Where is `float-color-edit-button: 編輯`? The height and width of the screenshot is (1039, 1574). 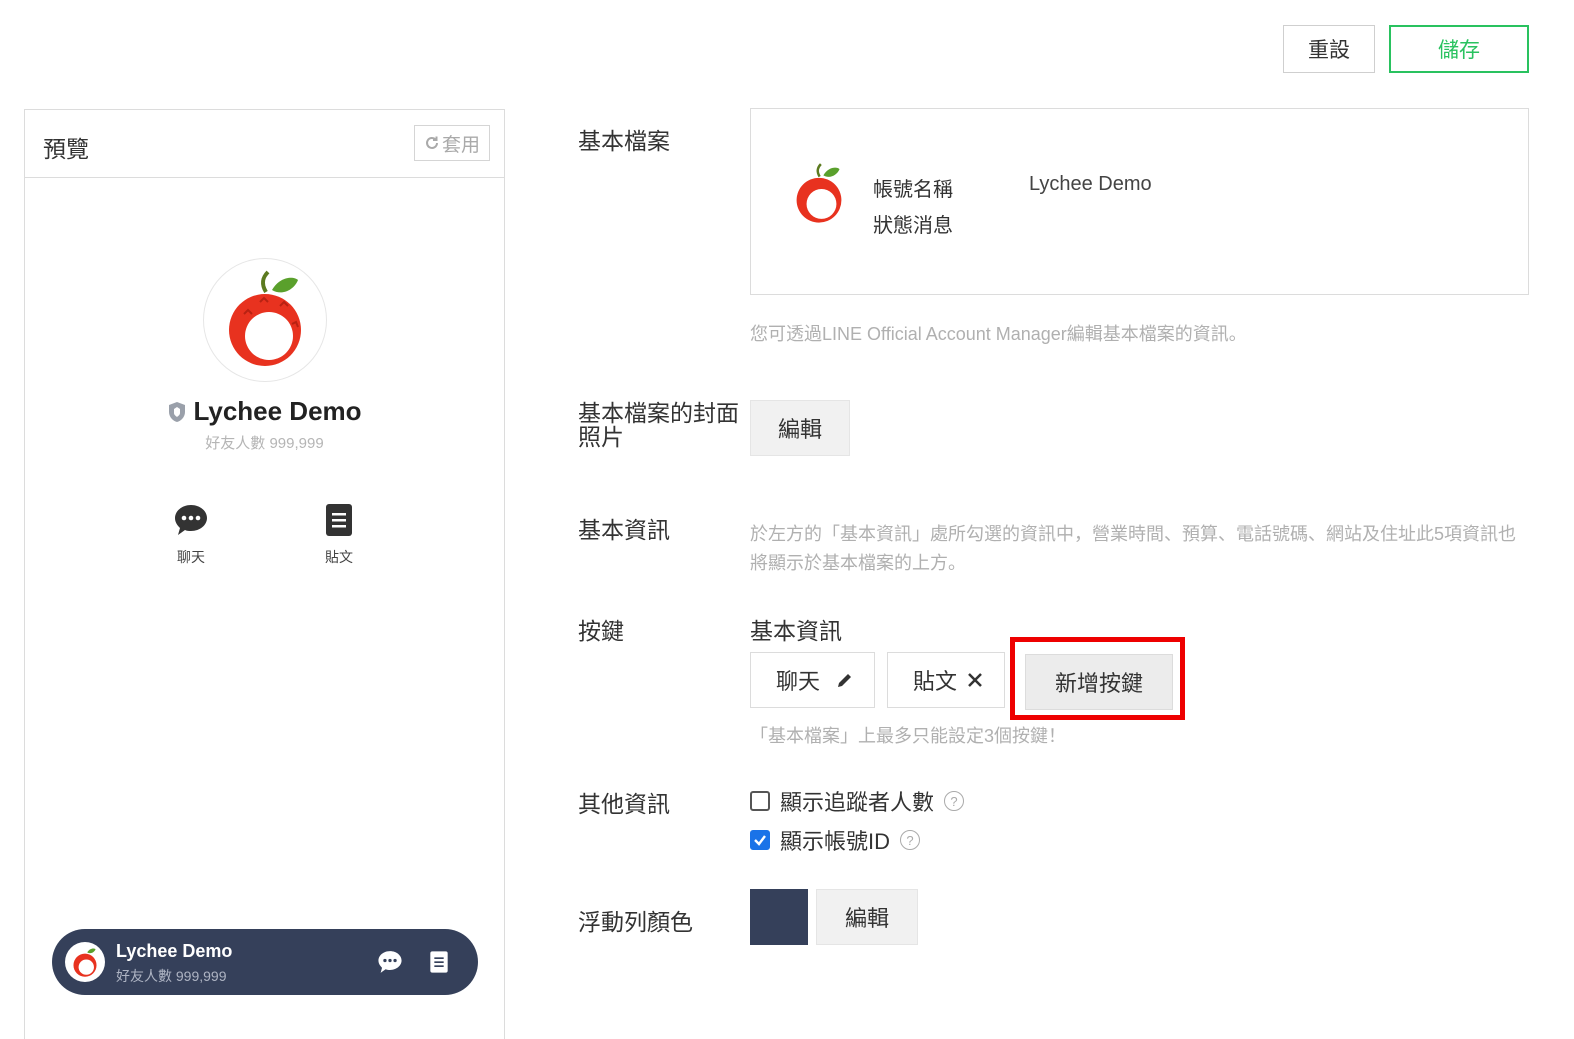
float-color-edit-button: 編輯 is located at coordinates (867, 917).